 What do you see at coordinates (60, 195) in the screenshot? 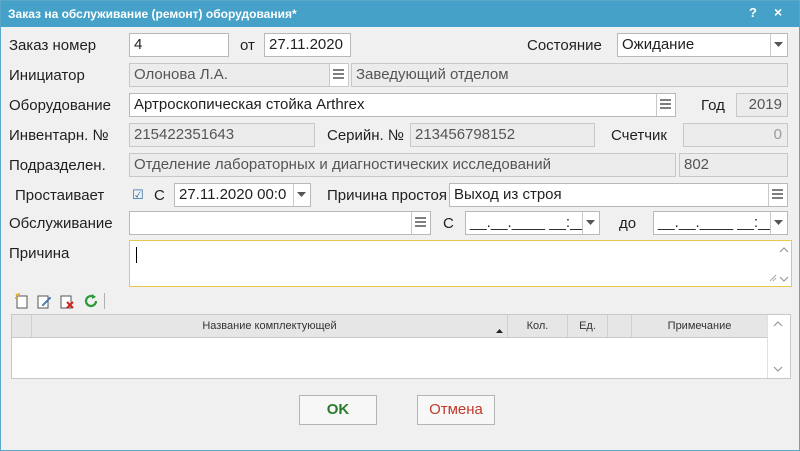
I see `downtime-label: Простаивает` at bounding box center [60, 195].